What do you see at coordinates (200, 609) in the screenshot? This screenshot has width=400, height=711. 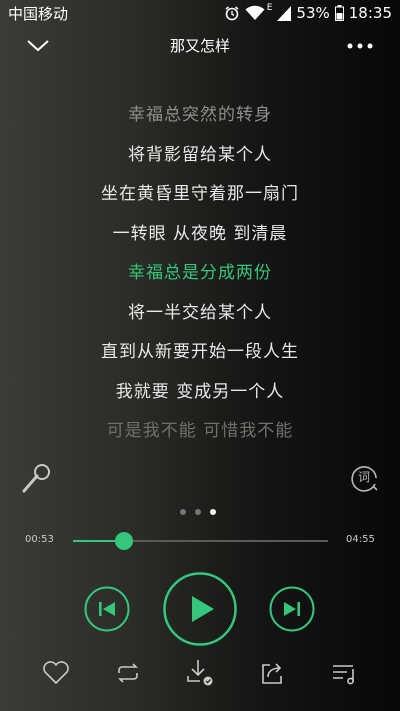 I see `play-icon` at bounding box center [200, 609].